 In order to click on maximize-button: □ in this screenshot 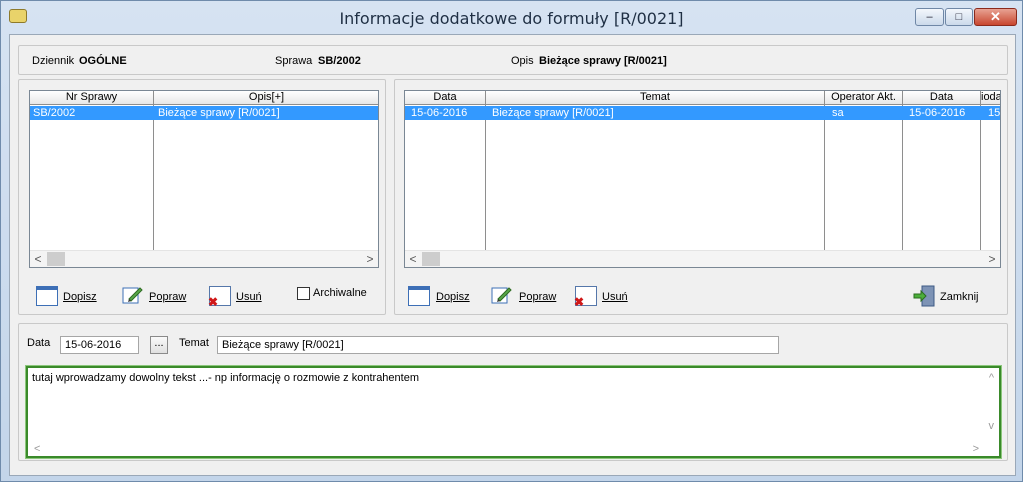, I will do `click(959, 17)`.